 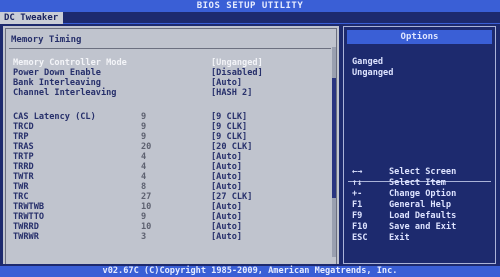 I want to click on setting-label: Bank Interleaving, so click(x=57, y=83).